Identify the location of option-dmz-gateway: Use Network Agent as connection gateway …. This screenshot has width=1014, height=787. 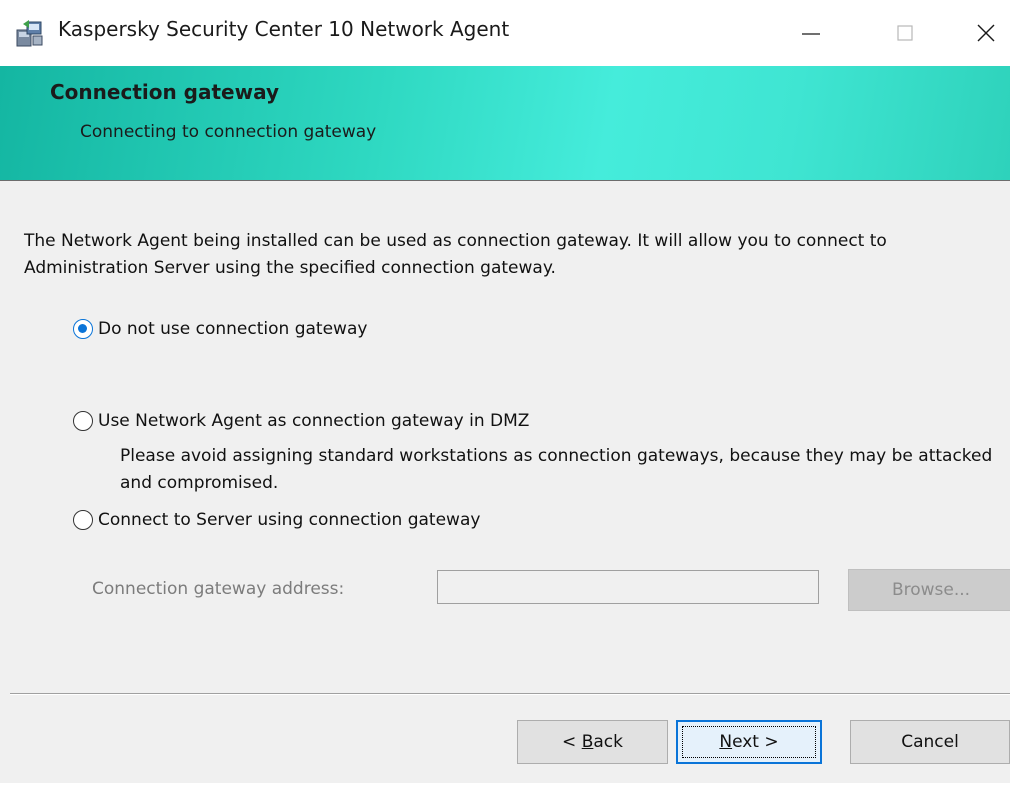
(301, 421).